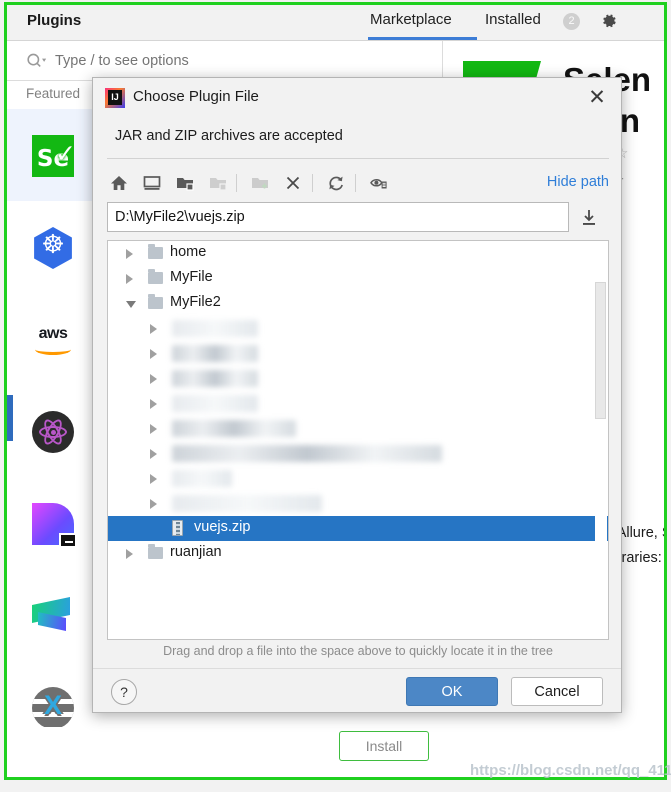 The height and width of the screenshot is (792, 671). Describe the element at coordinates (53, 616) in the screenshot. I see `education-icon` at that location.